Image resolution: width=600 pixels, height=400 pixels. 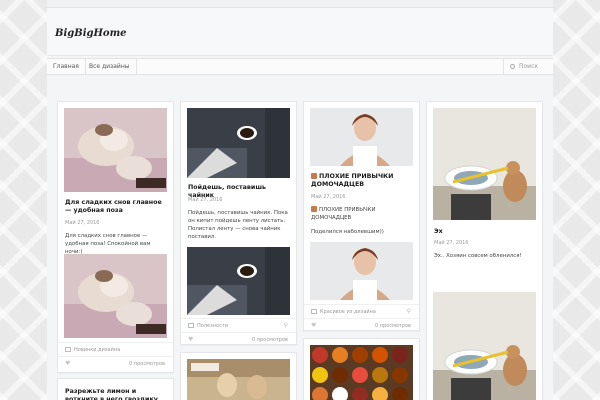 I want to click on post-category: Красивое из дизайна, so click(x=348, y=312).